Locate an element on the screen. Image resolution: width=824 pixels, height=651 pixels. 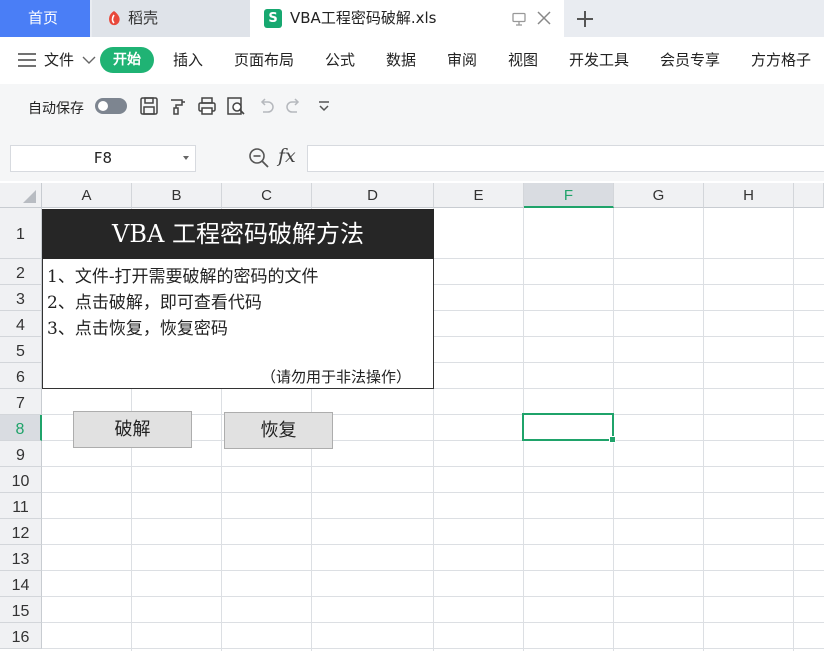
row-header: 8 is located at coordinates (21, 428).